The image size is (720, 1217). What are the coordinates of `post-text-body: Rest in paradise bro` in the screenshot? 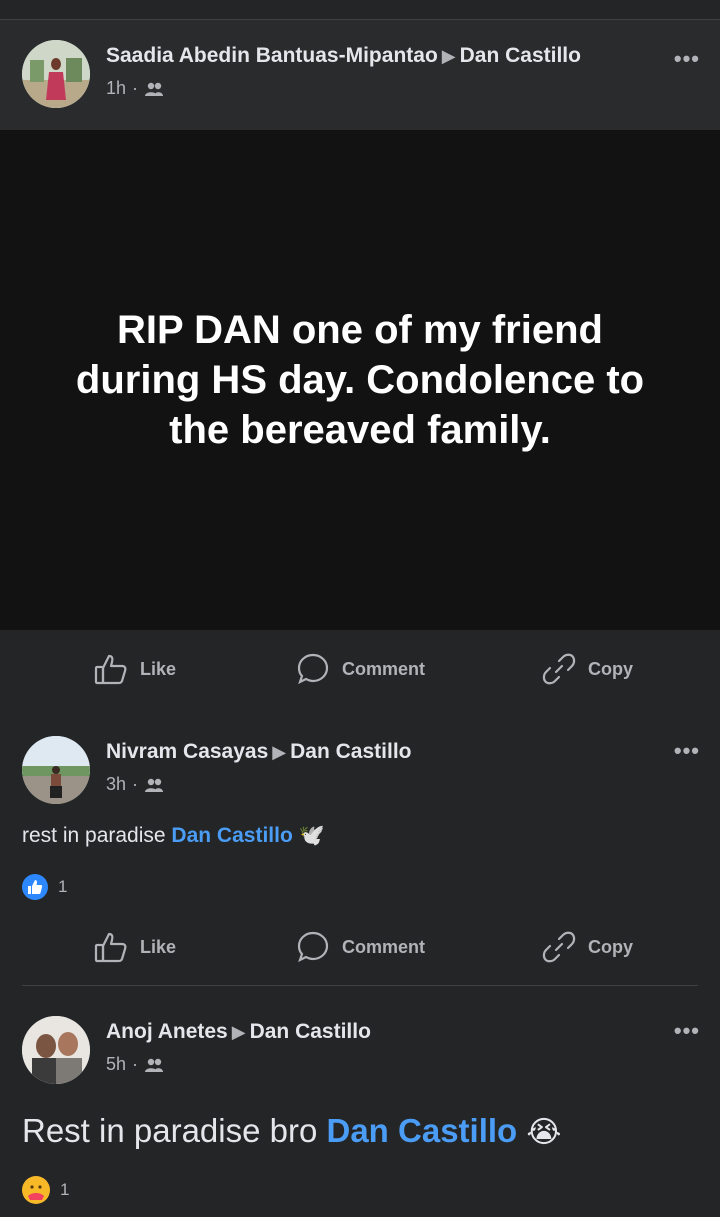 It's located at (170, 1130).